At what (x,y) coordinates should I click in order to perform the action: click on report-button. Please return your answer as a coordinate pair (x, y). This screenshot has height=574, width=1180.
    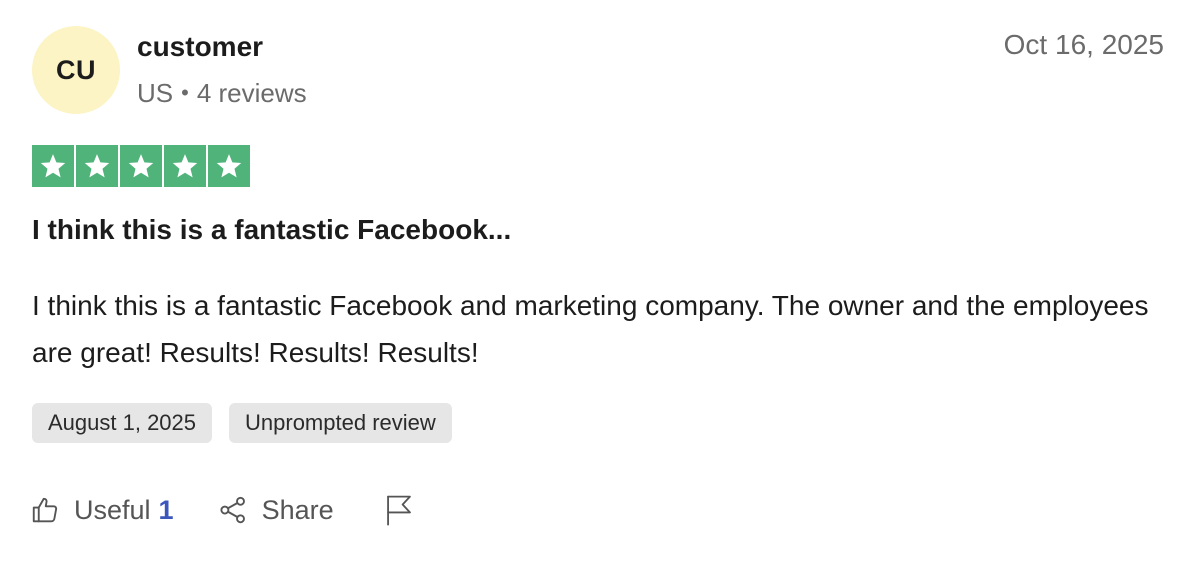
    Looking at the image, I should click on (399, 510).